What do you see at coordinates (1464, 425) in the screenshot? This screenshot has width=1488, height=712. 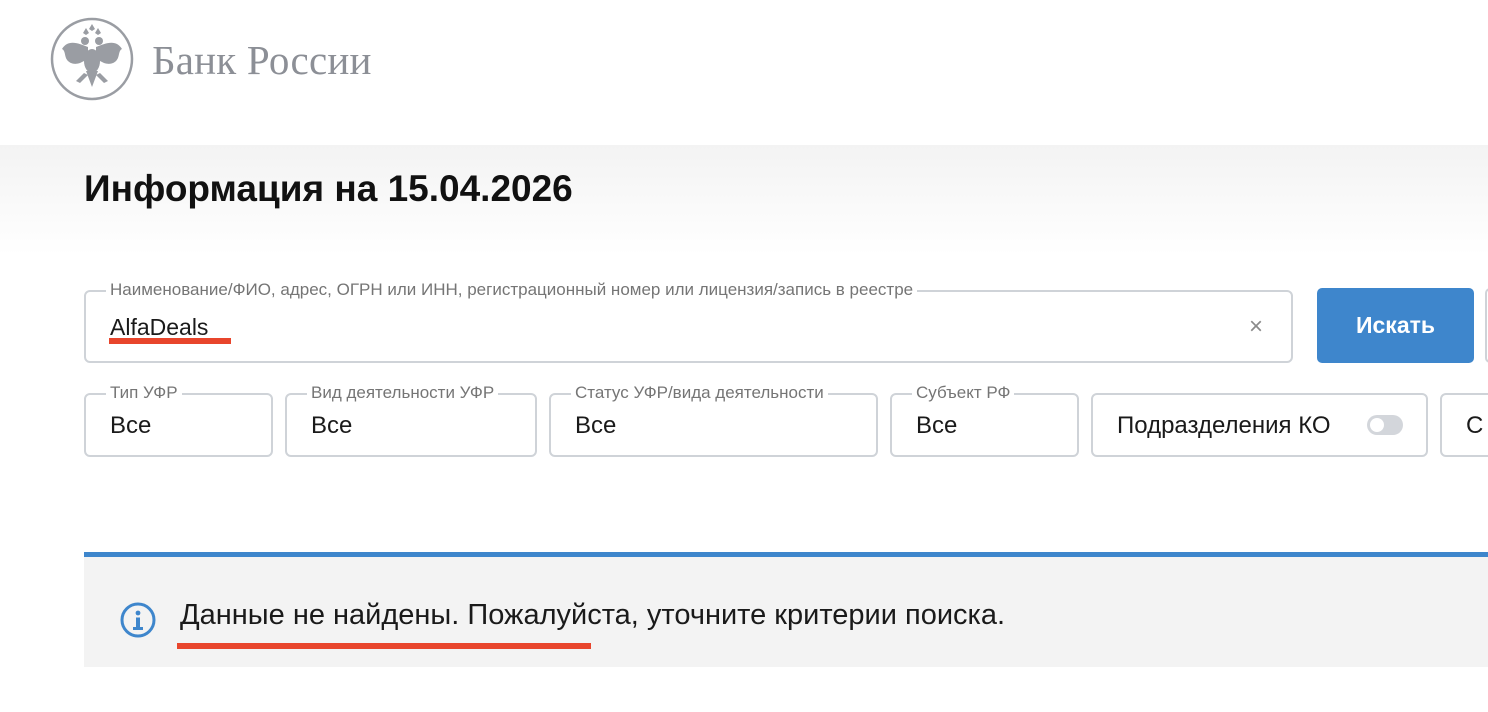 I see `filter-cut-off: С` at bounding box center [1464, 425].